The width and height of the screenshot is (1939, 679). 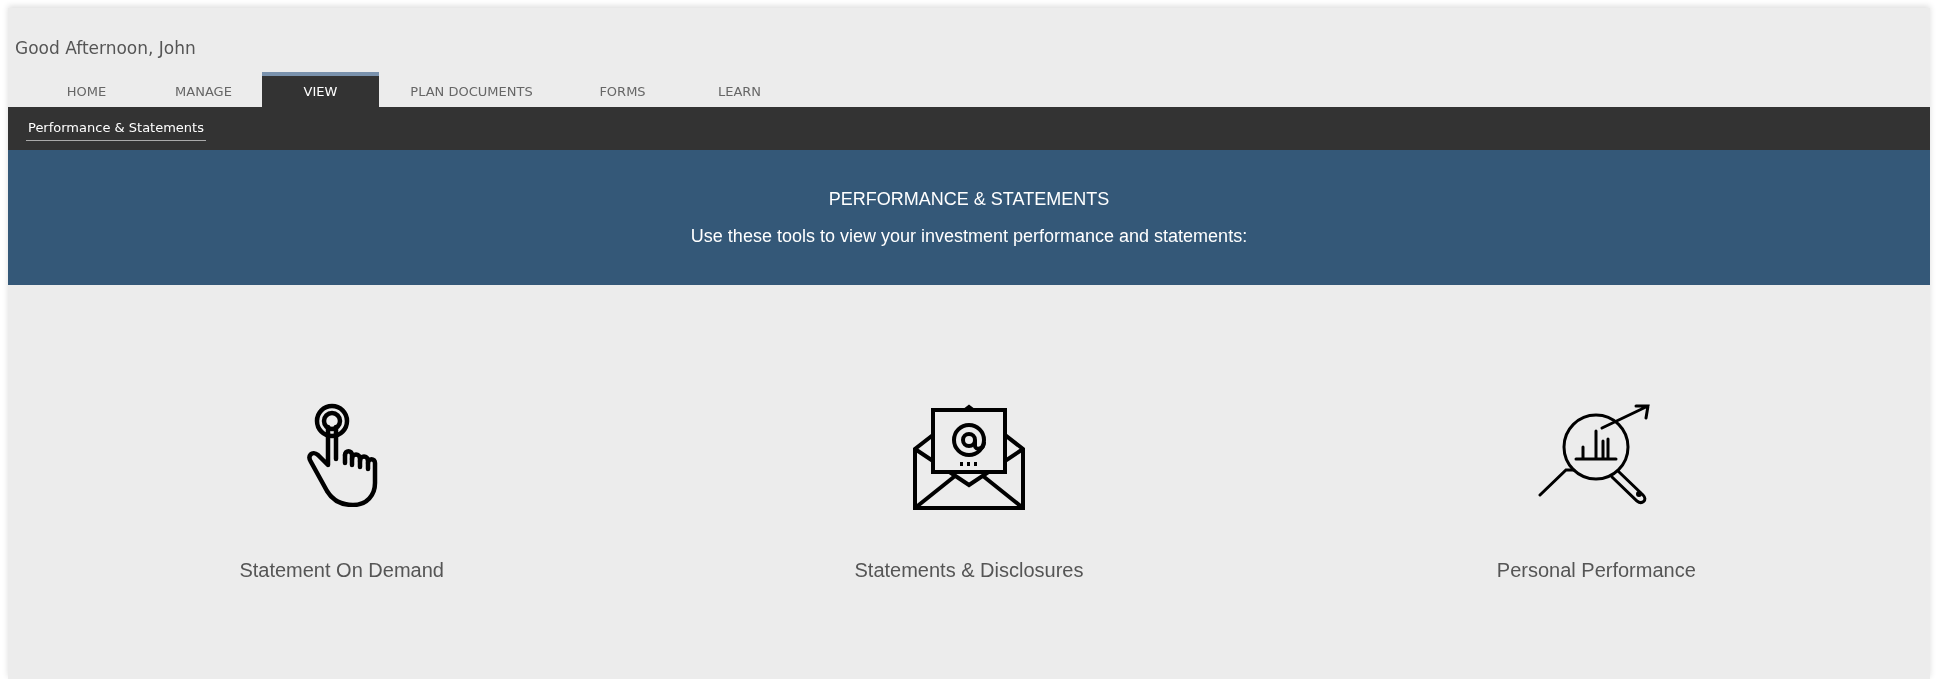 I want to click on tool-link: Statements & Disclosures, so click(x=969, y=570).